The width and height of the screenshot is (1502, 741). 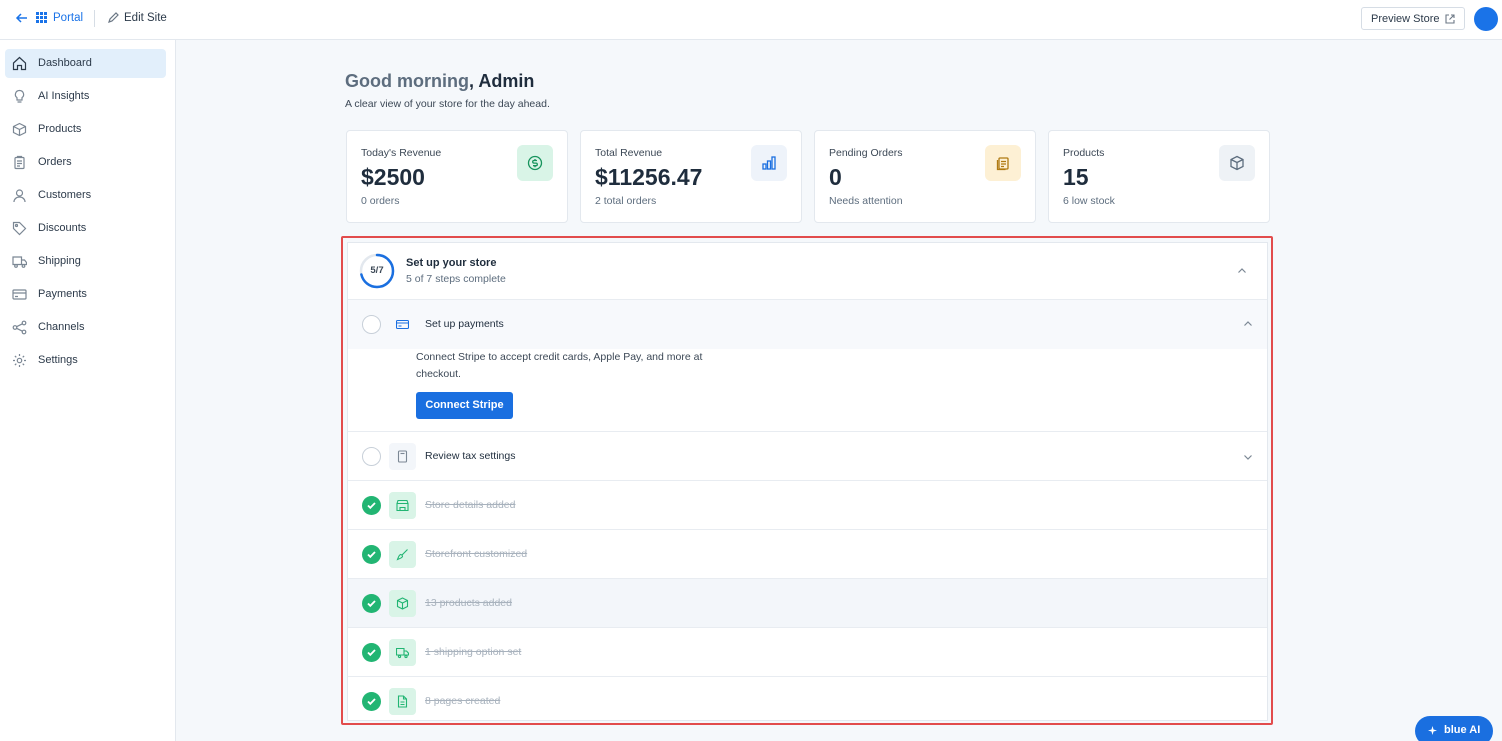 What do you see at coordinates (1486, 19) in the screenshot?
I see `avatar` at bounding box center [1486, 19].